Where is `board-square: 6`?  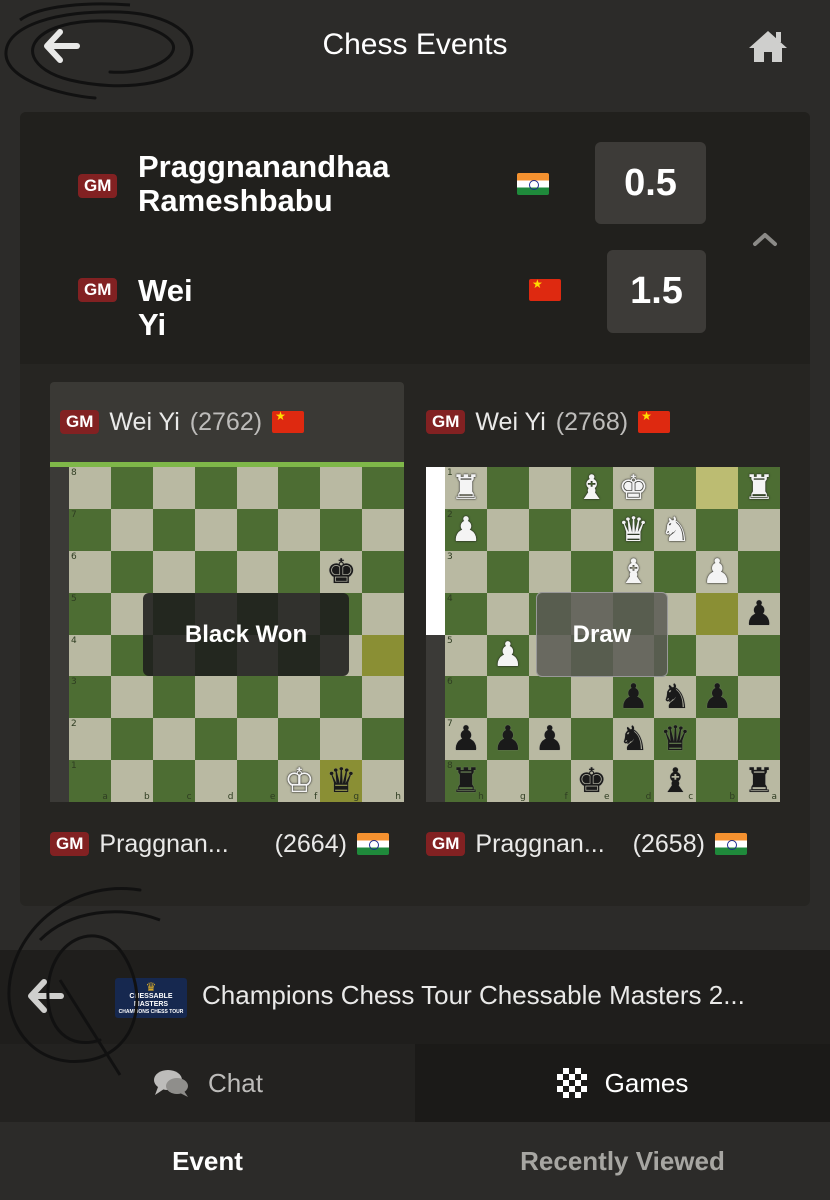 board-square: 6 is located at coordinates (466, 697).